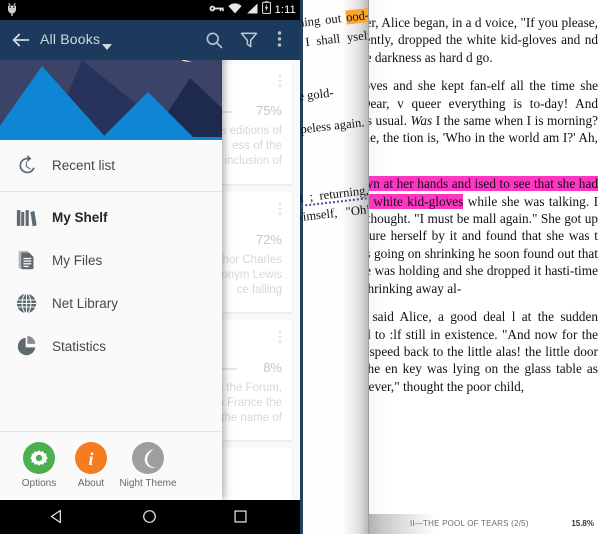  I want to click on android-navigation-bar, so click(150, 517).